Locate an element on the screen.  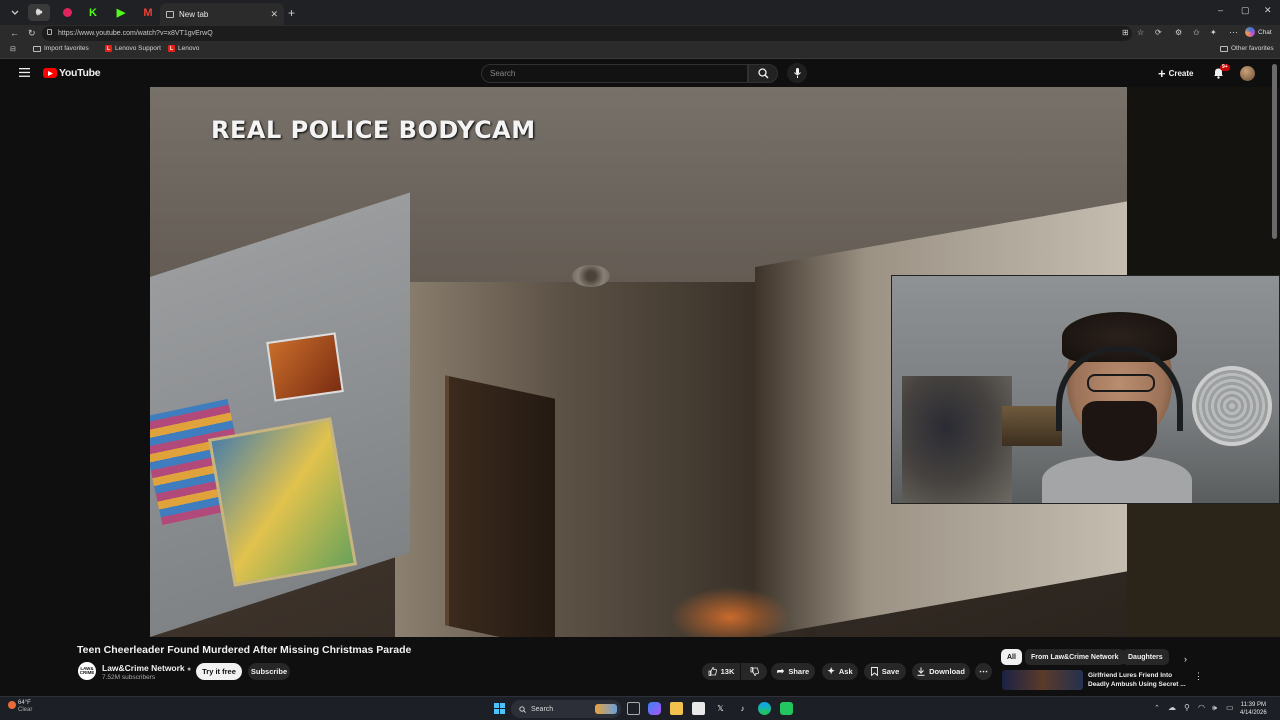
other-favorites: Other favorites is located at coordinates (1247, 48).